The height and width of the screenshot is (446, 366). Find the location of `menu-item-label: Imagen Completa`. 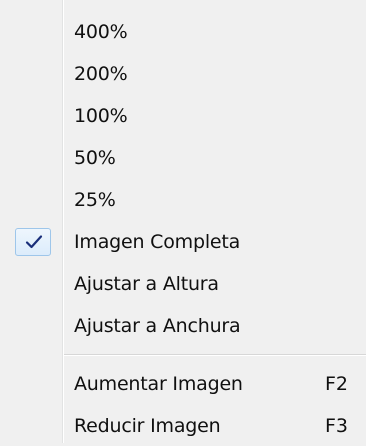

menu-item-label: Imagen Completa is located at coordinates (157, 242).